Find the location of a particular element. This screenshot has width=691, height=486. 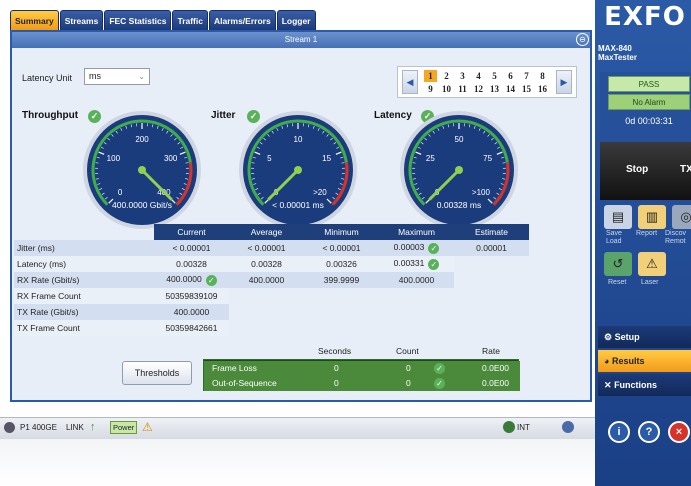

gauge-tick-label: 75 is located at coordinates (487, 158).